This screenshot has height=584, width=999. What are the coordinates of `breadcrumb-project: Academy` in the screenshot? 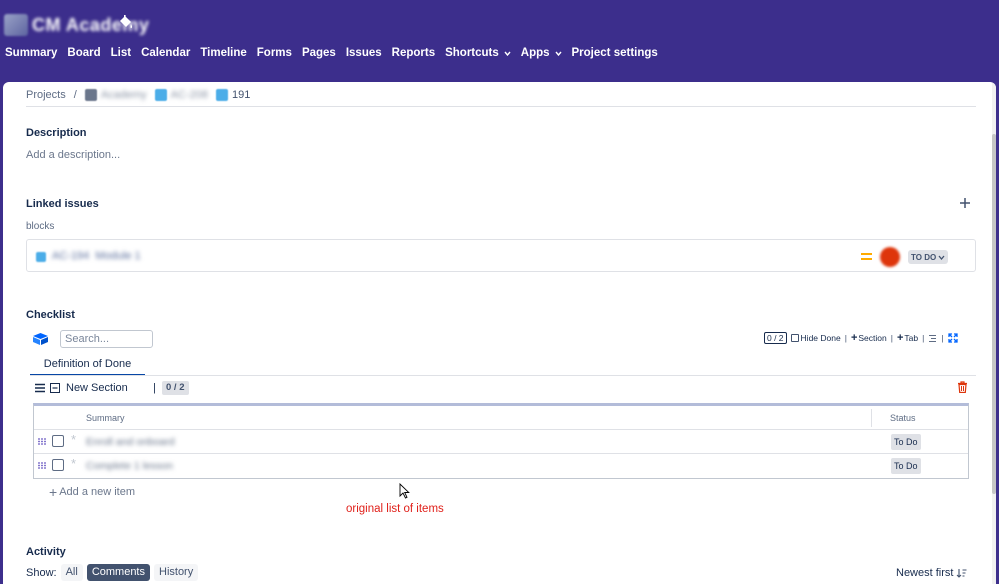 It's located at (124, 95).